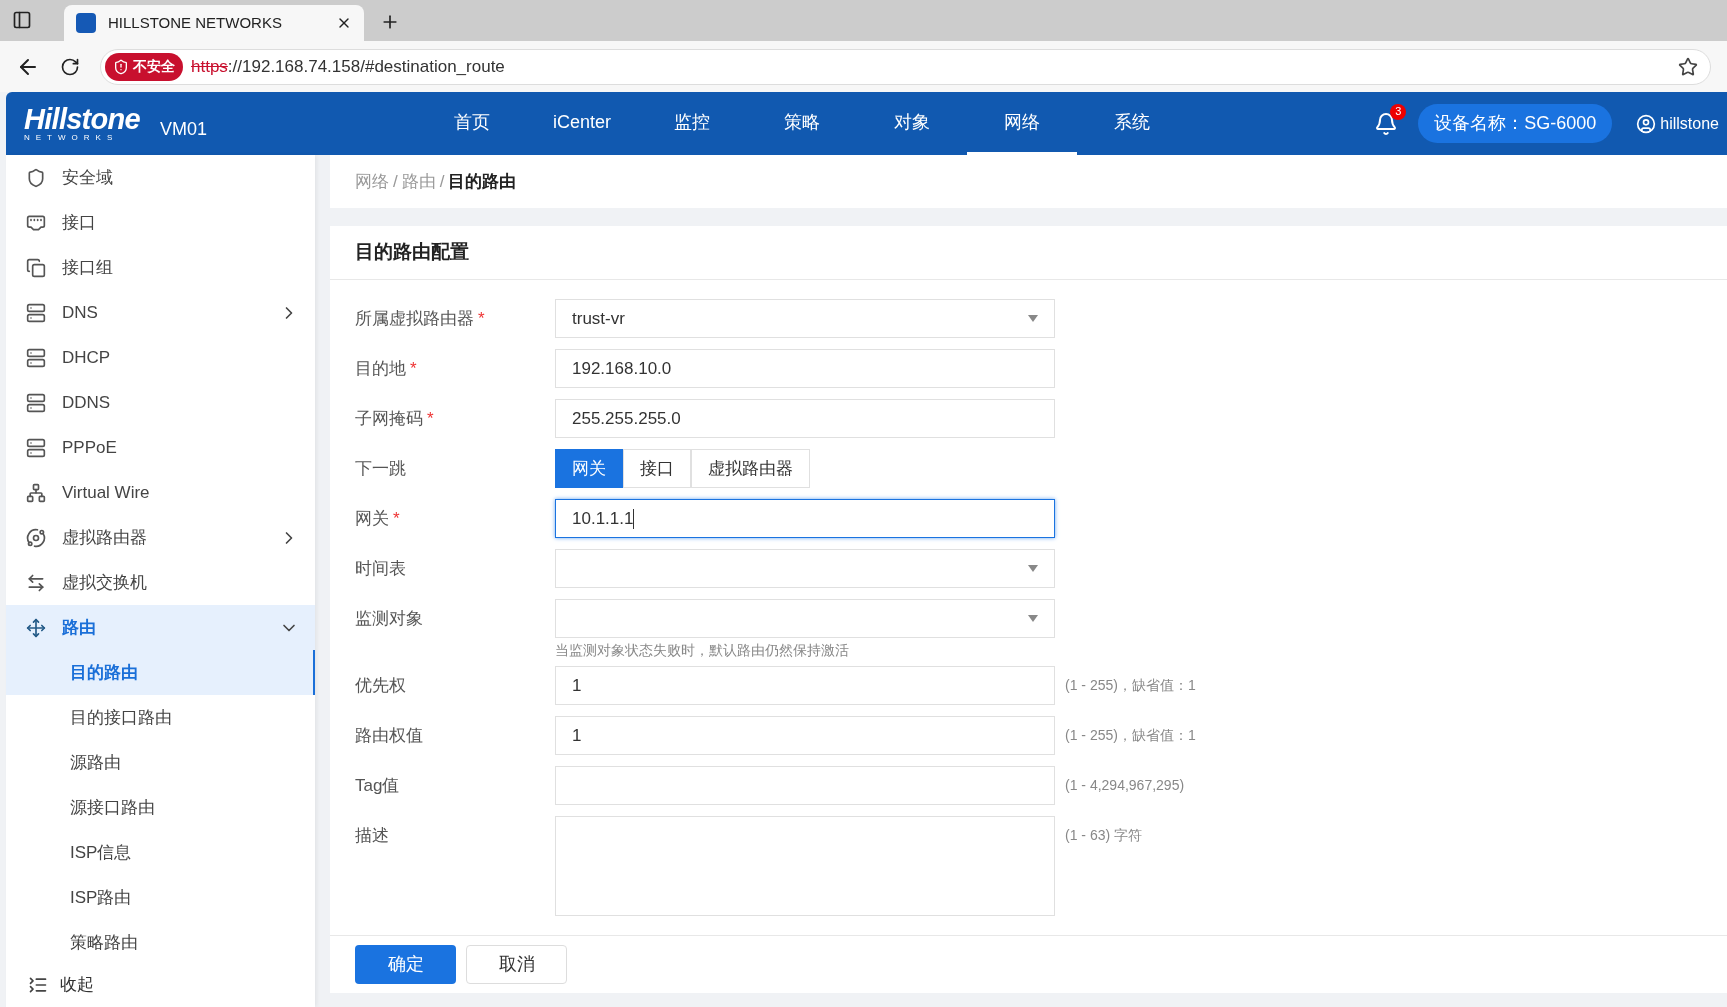  What do you see at coordinates (1689, 123) in the screenshot?
I see `user-name: hillstone` at bounding box center [1689, 123].